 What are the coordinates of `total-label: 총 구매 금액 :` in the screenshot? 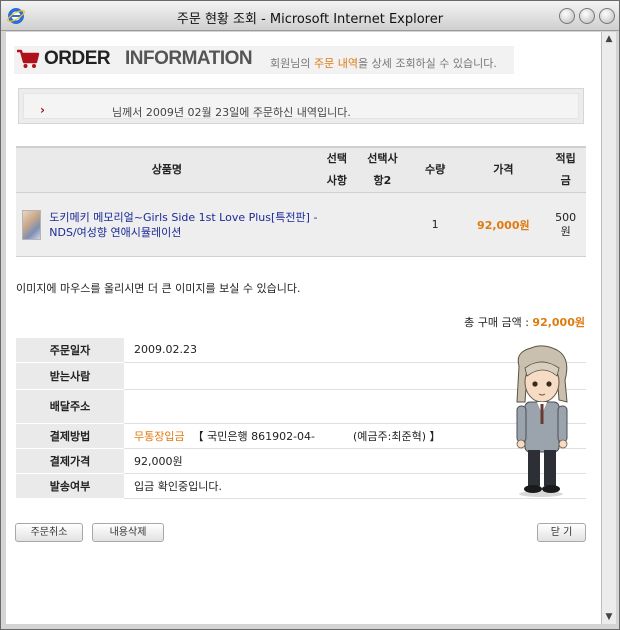 It's located at (498, 322).